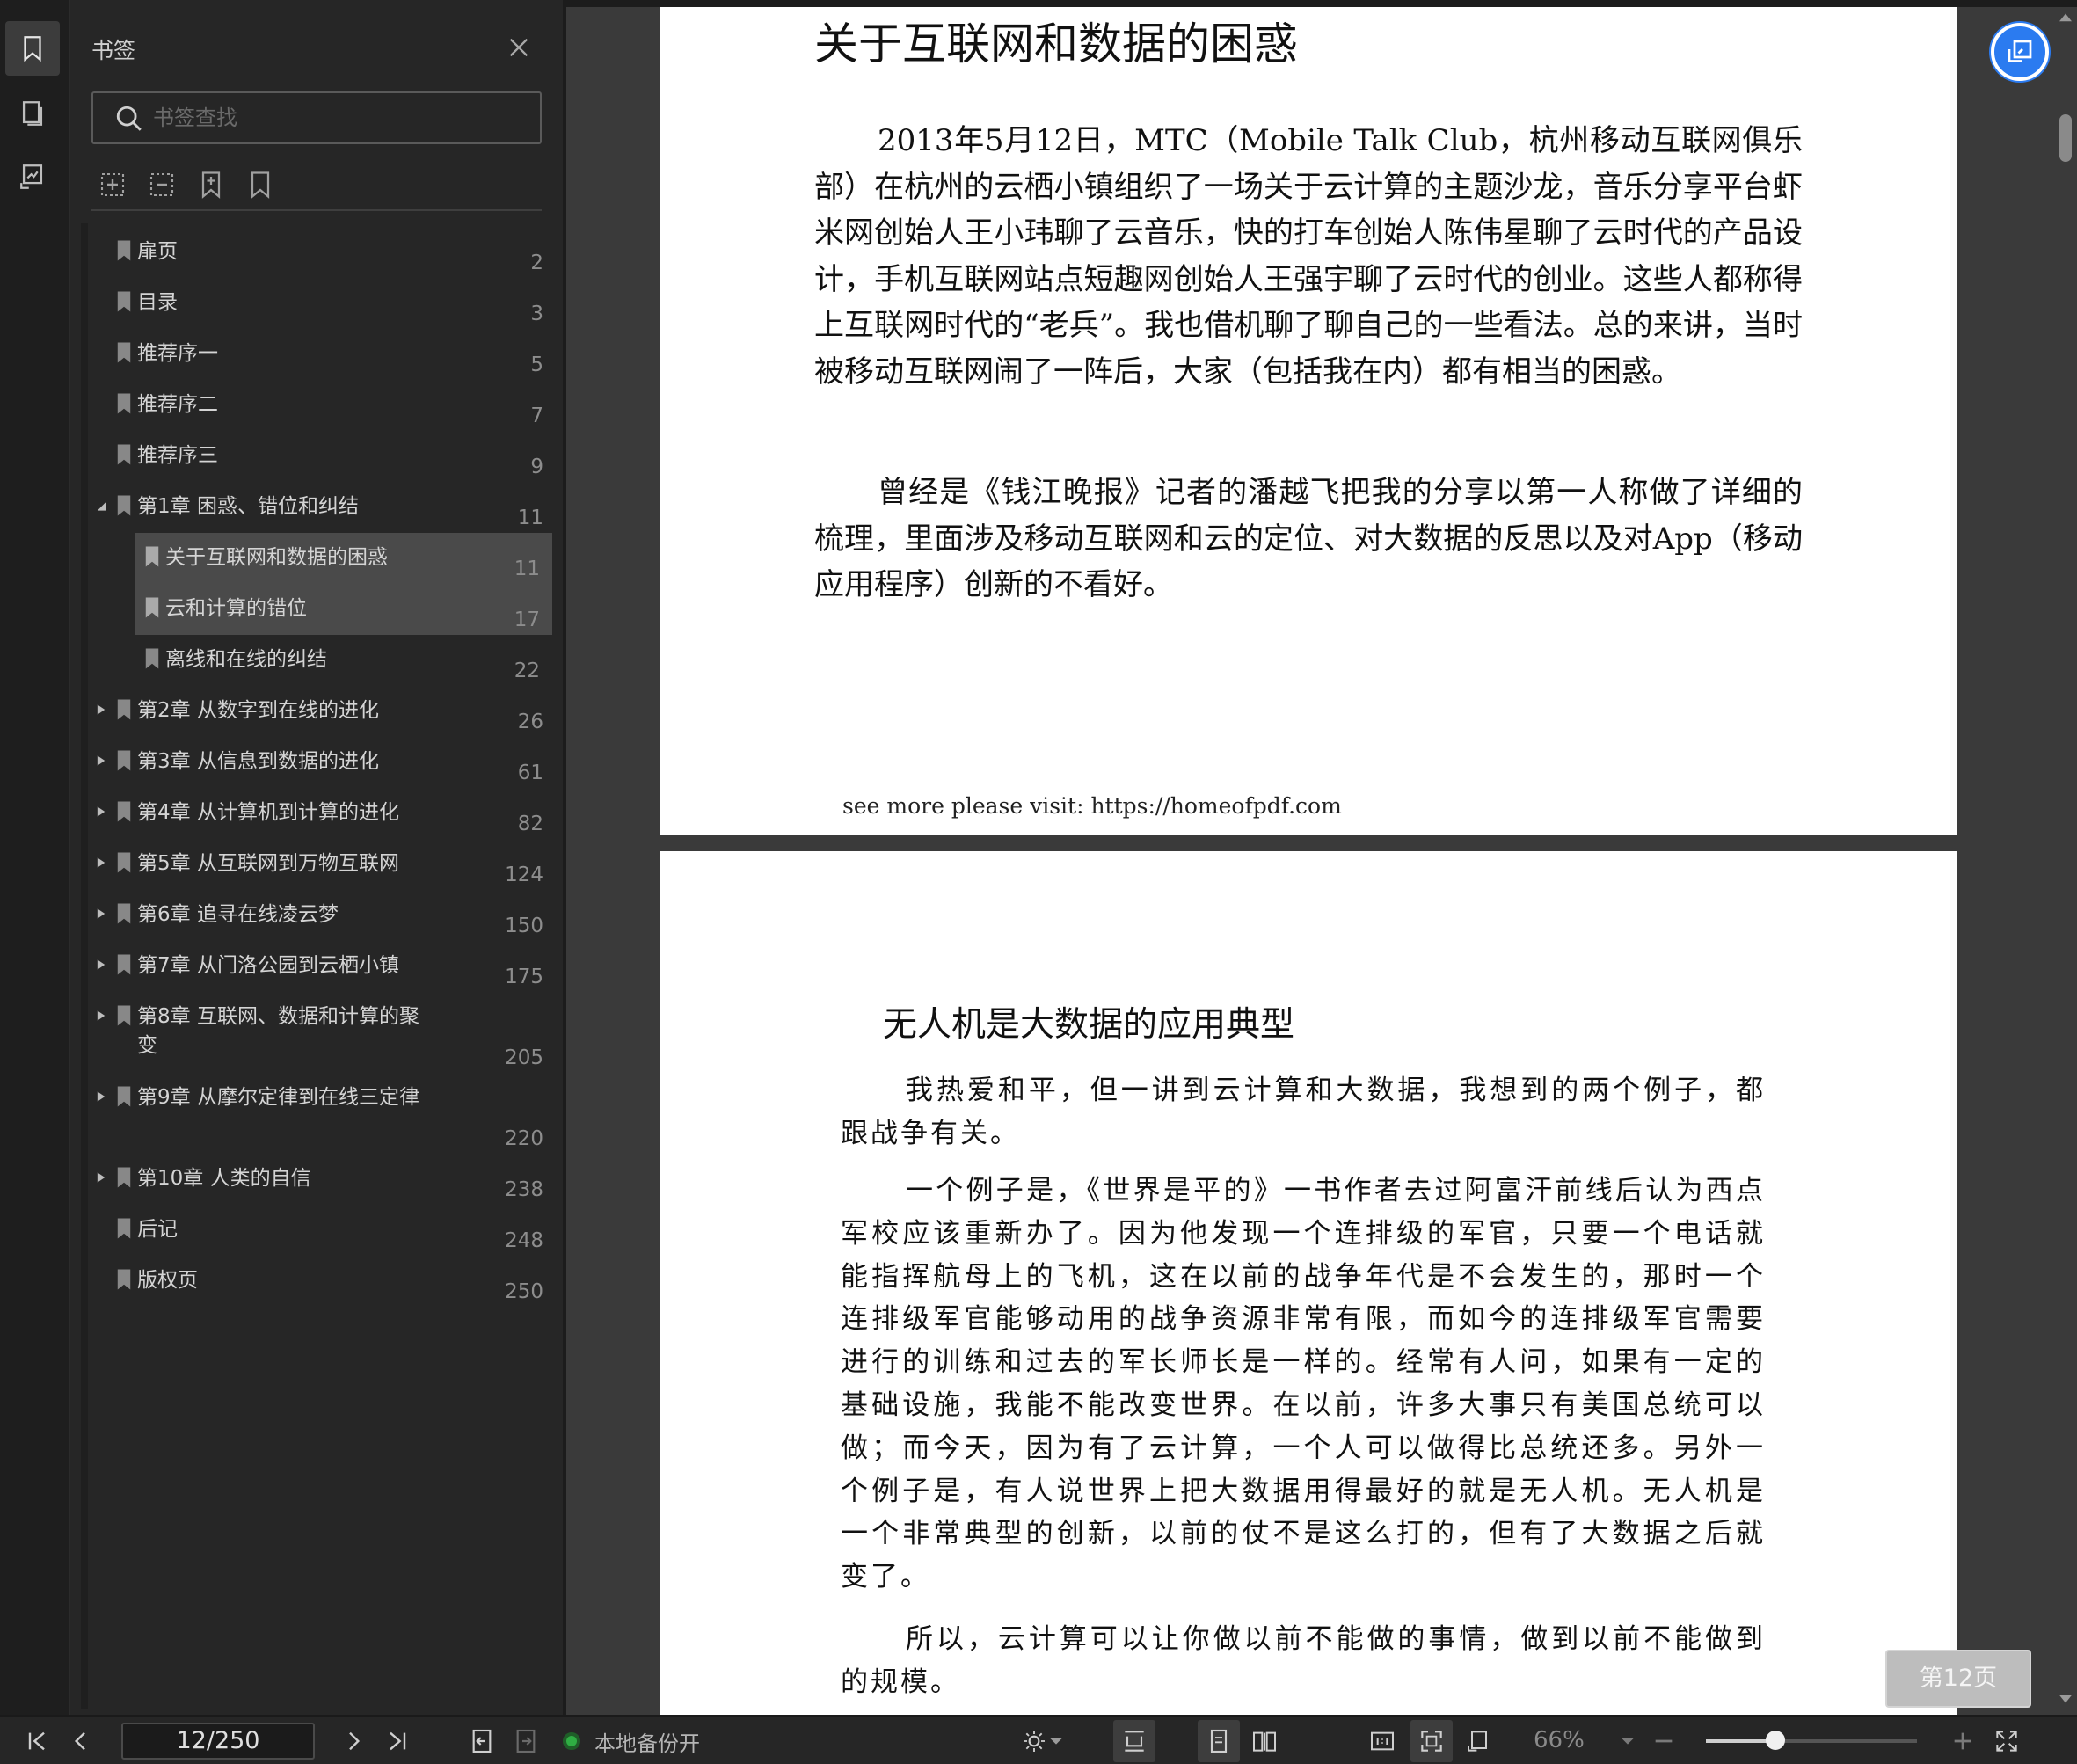  I want to click on bookmark-item: 推荐序一 5, so click(323, 354).